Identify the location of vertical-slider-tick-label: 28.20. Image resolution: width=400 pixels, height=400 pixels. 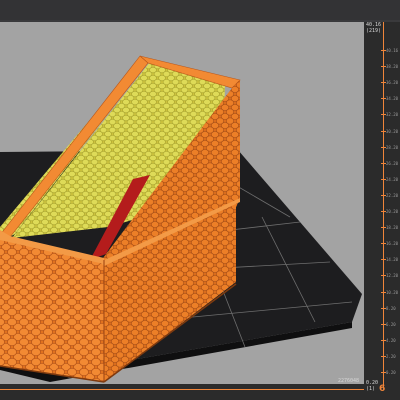
(392, 147).